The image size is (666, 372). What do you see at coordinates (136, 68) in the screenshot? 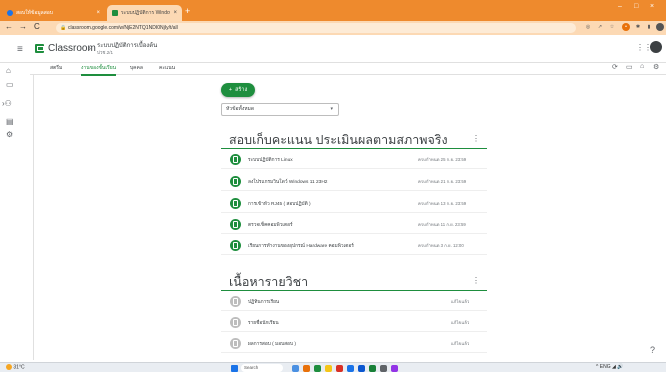
I see `tab-people: บุคคล` at bounding box center [136, 68].